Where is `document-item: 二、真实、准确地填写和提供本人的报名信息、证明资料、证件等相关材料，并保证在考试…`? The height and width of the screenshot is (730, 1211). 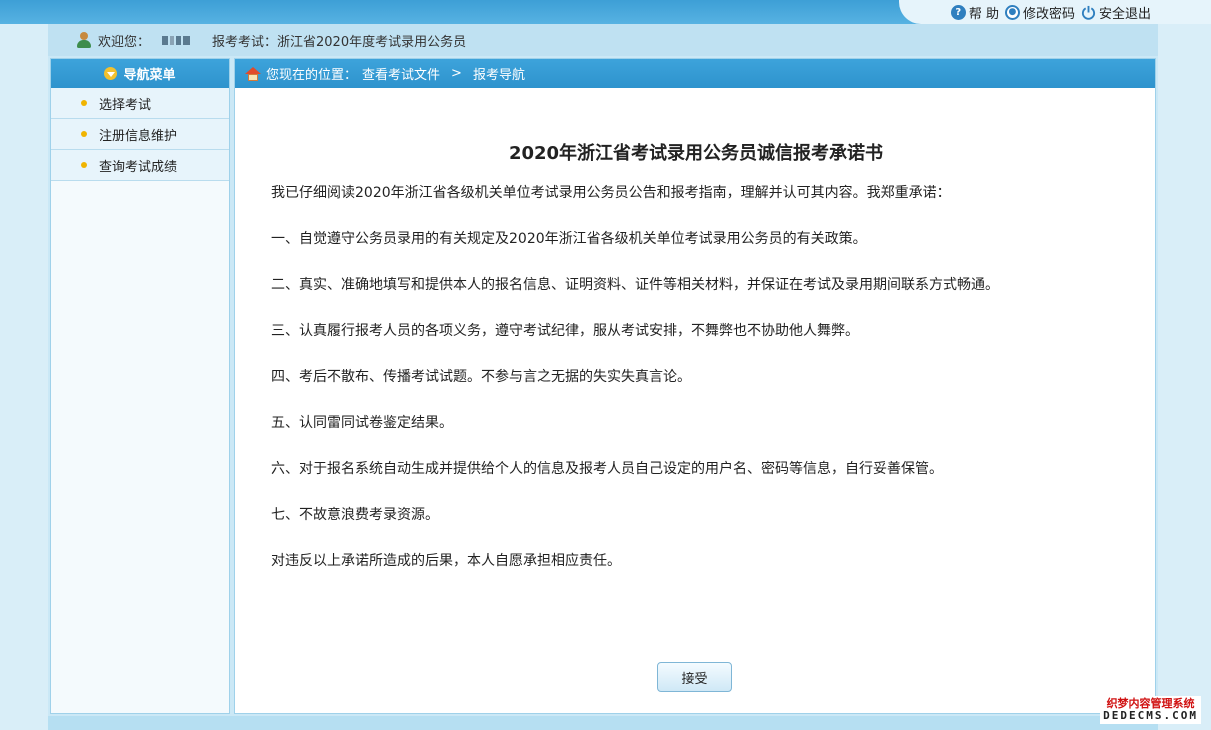 document-item: 二、真实、准确地填写和提供本人的报名信息、证明资料、证件等相关材料，并保证在考试… is located at coordinates (635, 285).